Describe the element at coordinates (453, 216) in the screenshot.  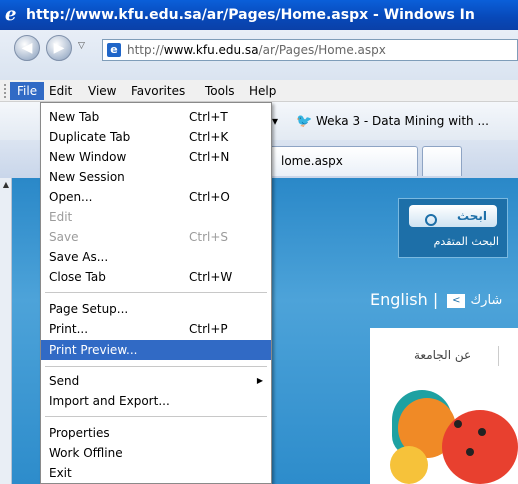
I see `search-button: ابحث` at that location.